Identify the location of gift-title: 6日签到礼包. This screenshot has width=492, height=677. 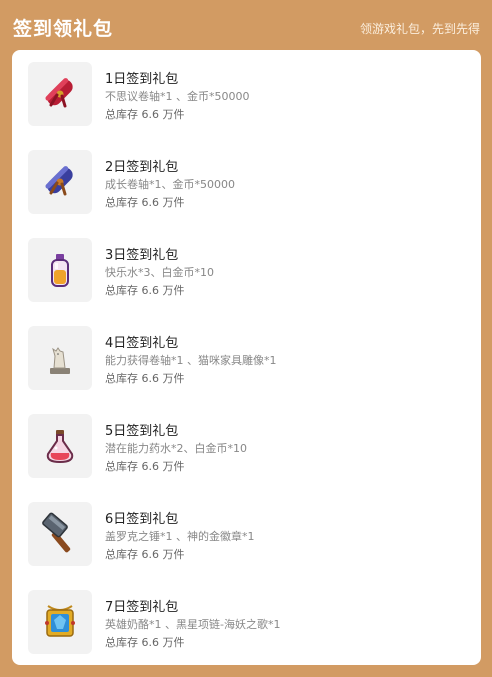
(142, 519).